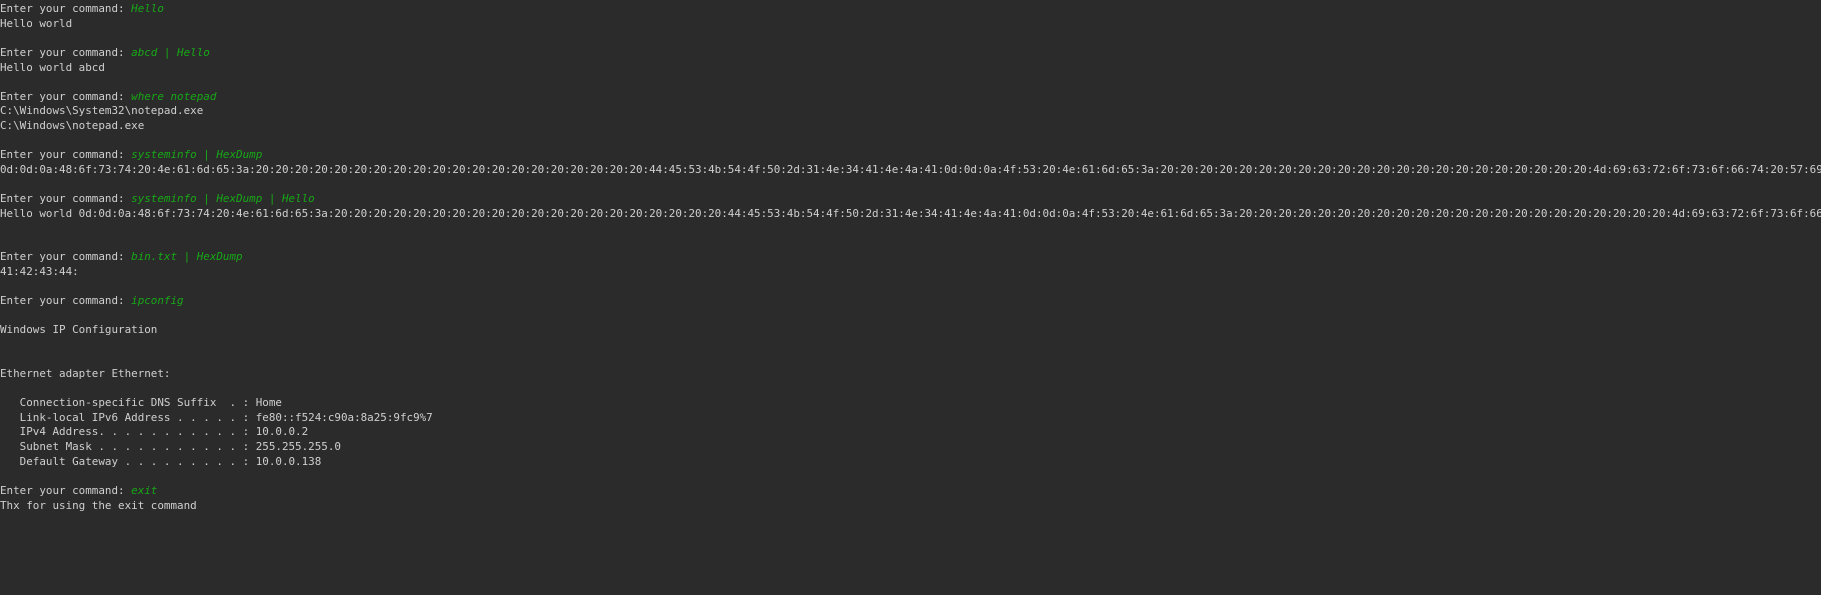  I want to click on command-text: ipconfig, so click(157, 300).